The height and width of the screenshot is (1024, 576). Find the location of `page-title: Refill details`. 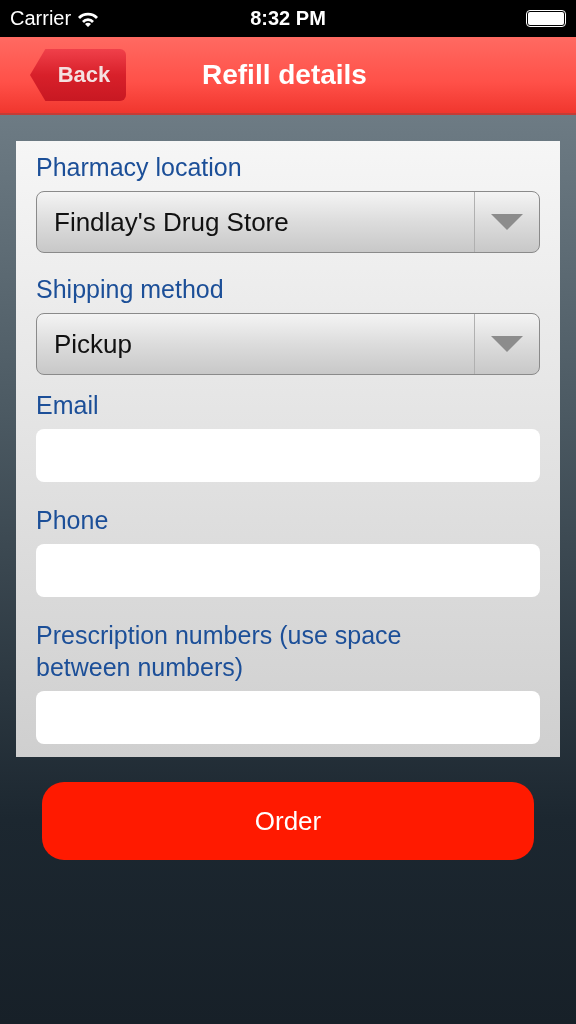

page-title: Refill details is located at coordinates (284, 75).